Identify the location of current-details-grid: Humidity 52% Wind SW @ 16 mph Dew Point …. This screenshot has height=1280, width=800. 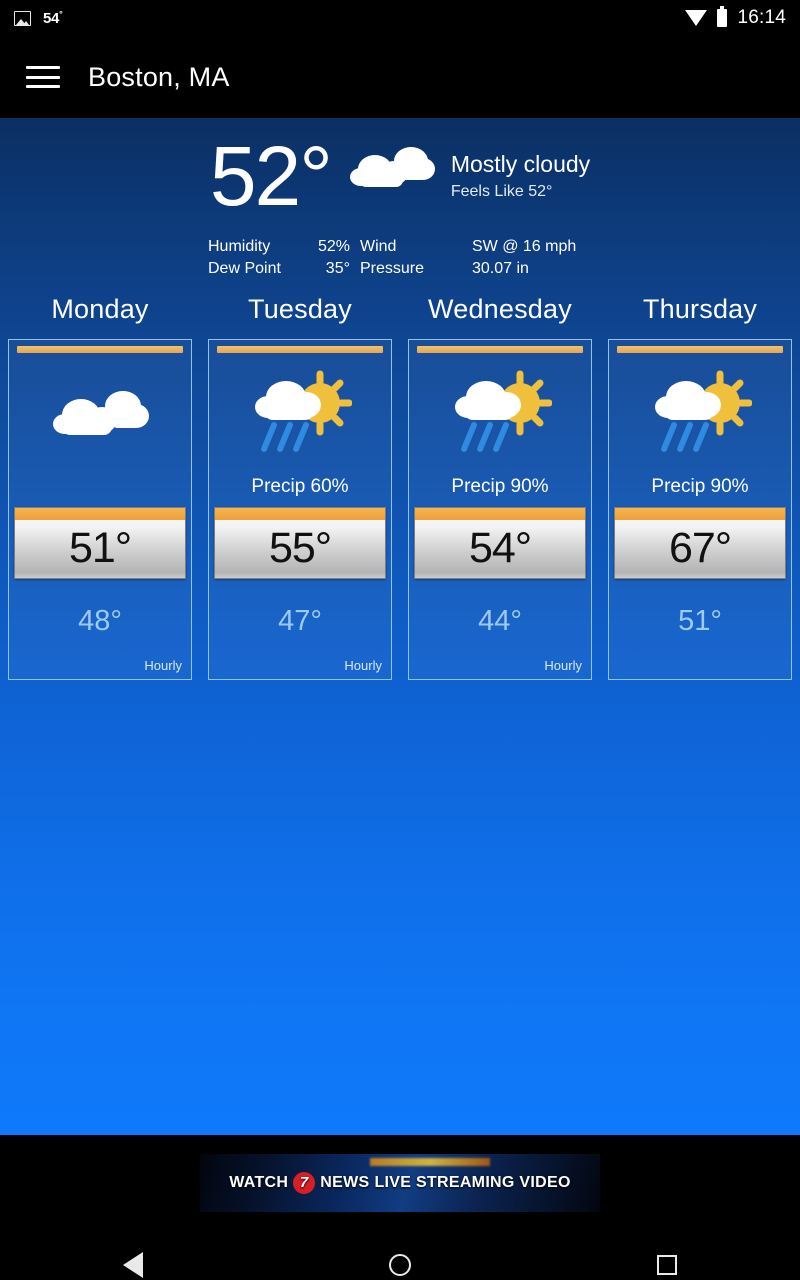
(400, 258).